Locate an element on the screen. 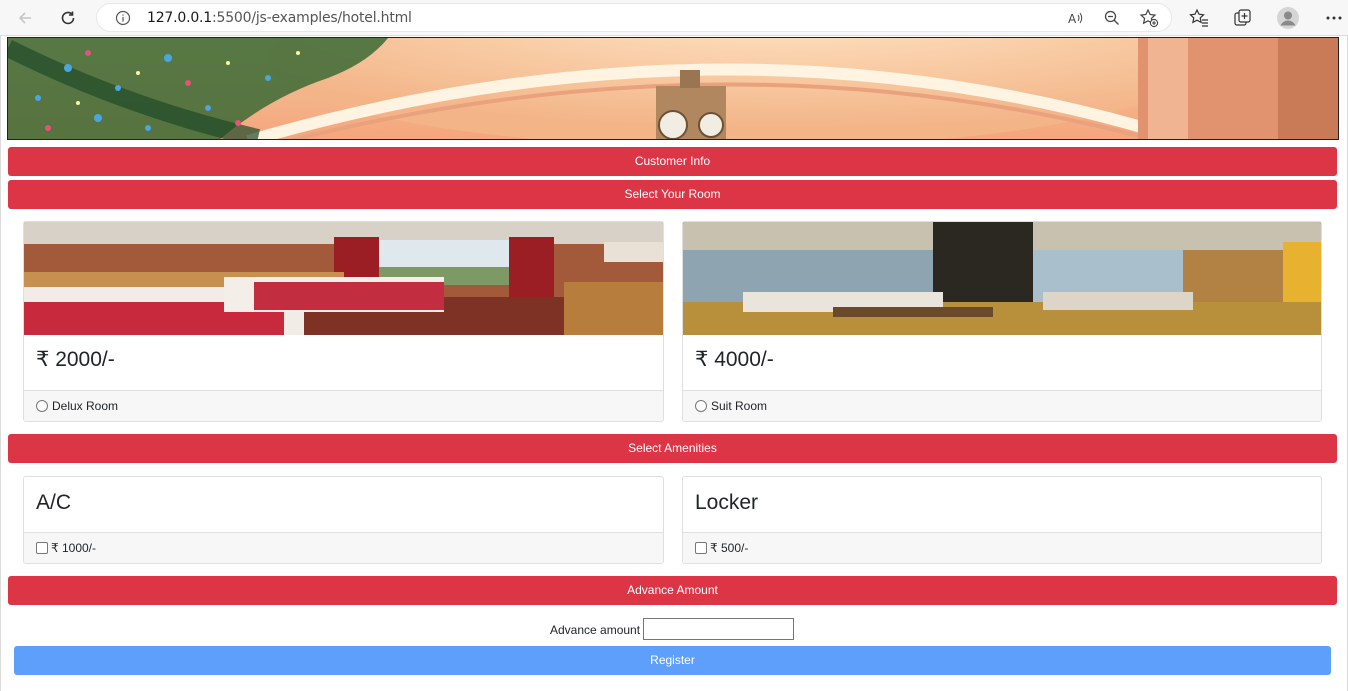 This screenshot has height=691, width=1348. add-favorite-icon is located at coordinates (1149, 18).